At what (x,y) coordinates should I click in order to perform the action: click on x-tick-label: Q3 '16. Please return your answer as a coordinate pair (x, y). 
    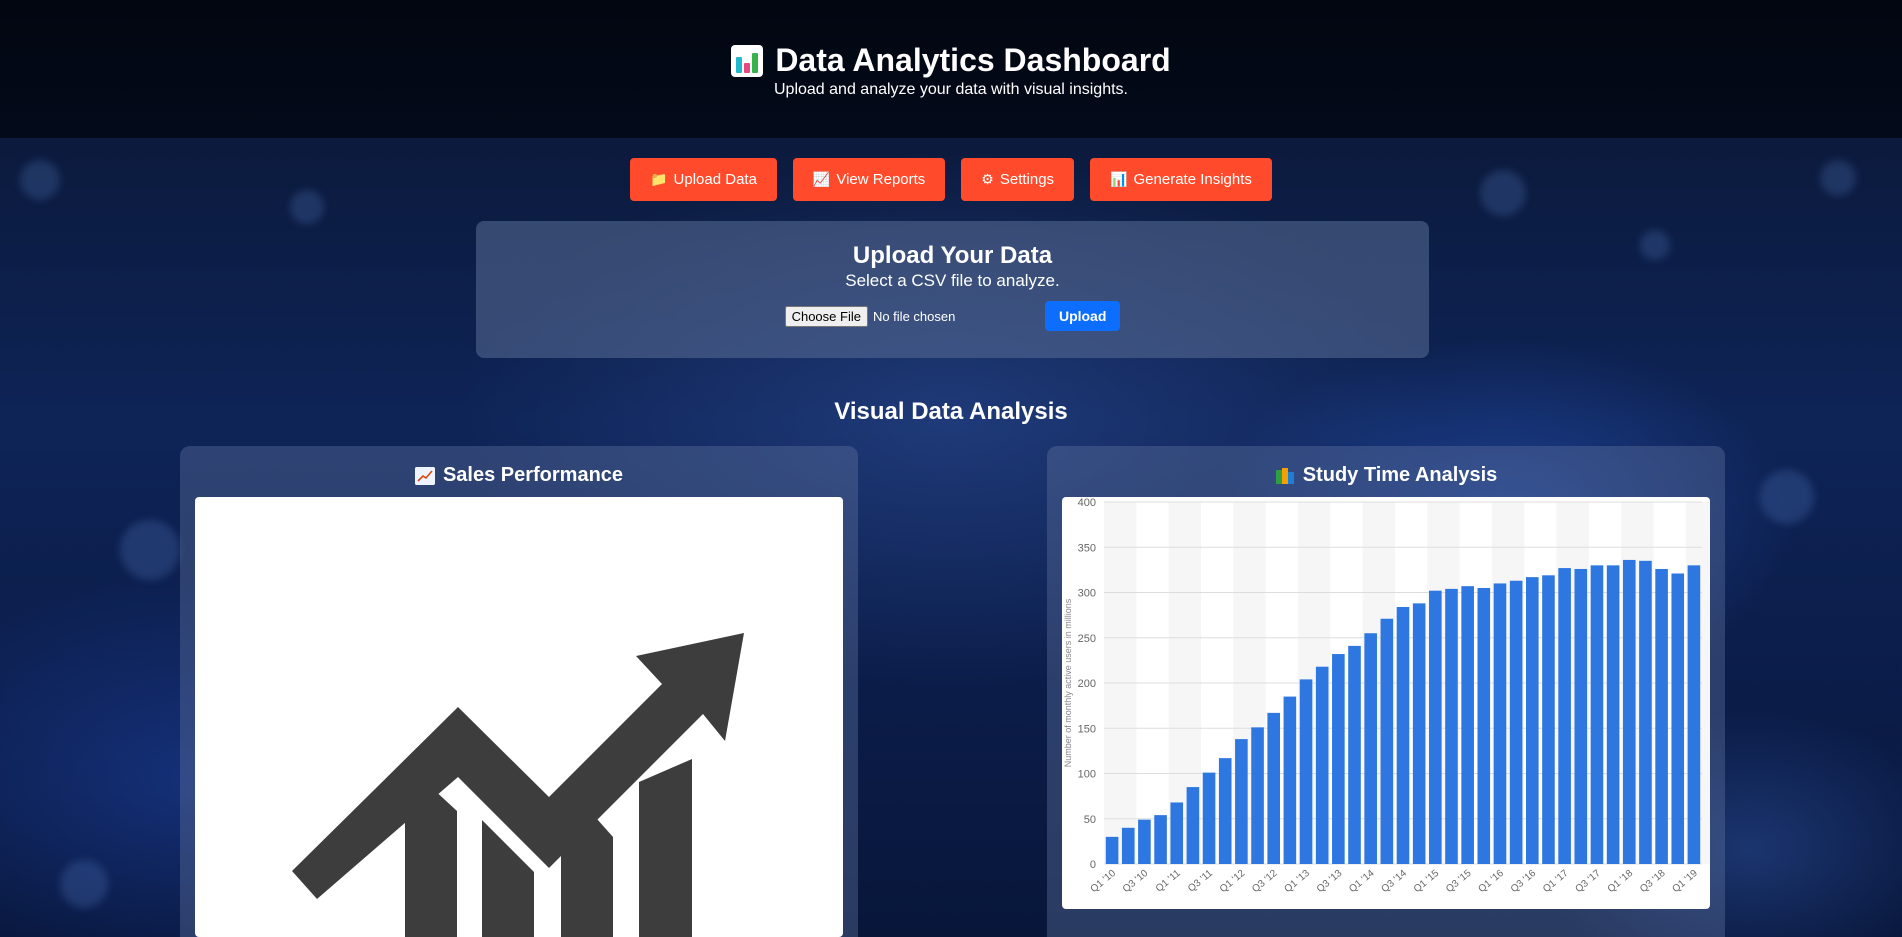
    Looking at the image, I should click on (1524, 881).